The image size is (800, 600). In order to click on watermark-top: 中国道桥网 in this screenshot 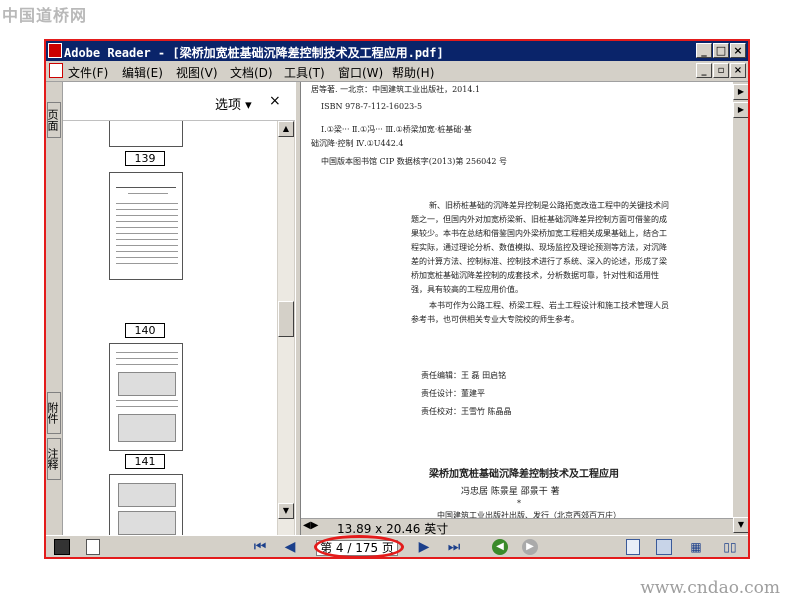, I will do `click(45, 15)`.